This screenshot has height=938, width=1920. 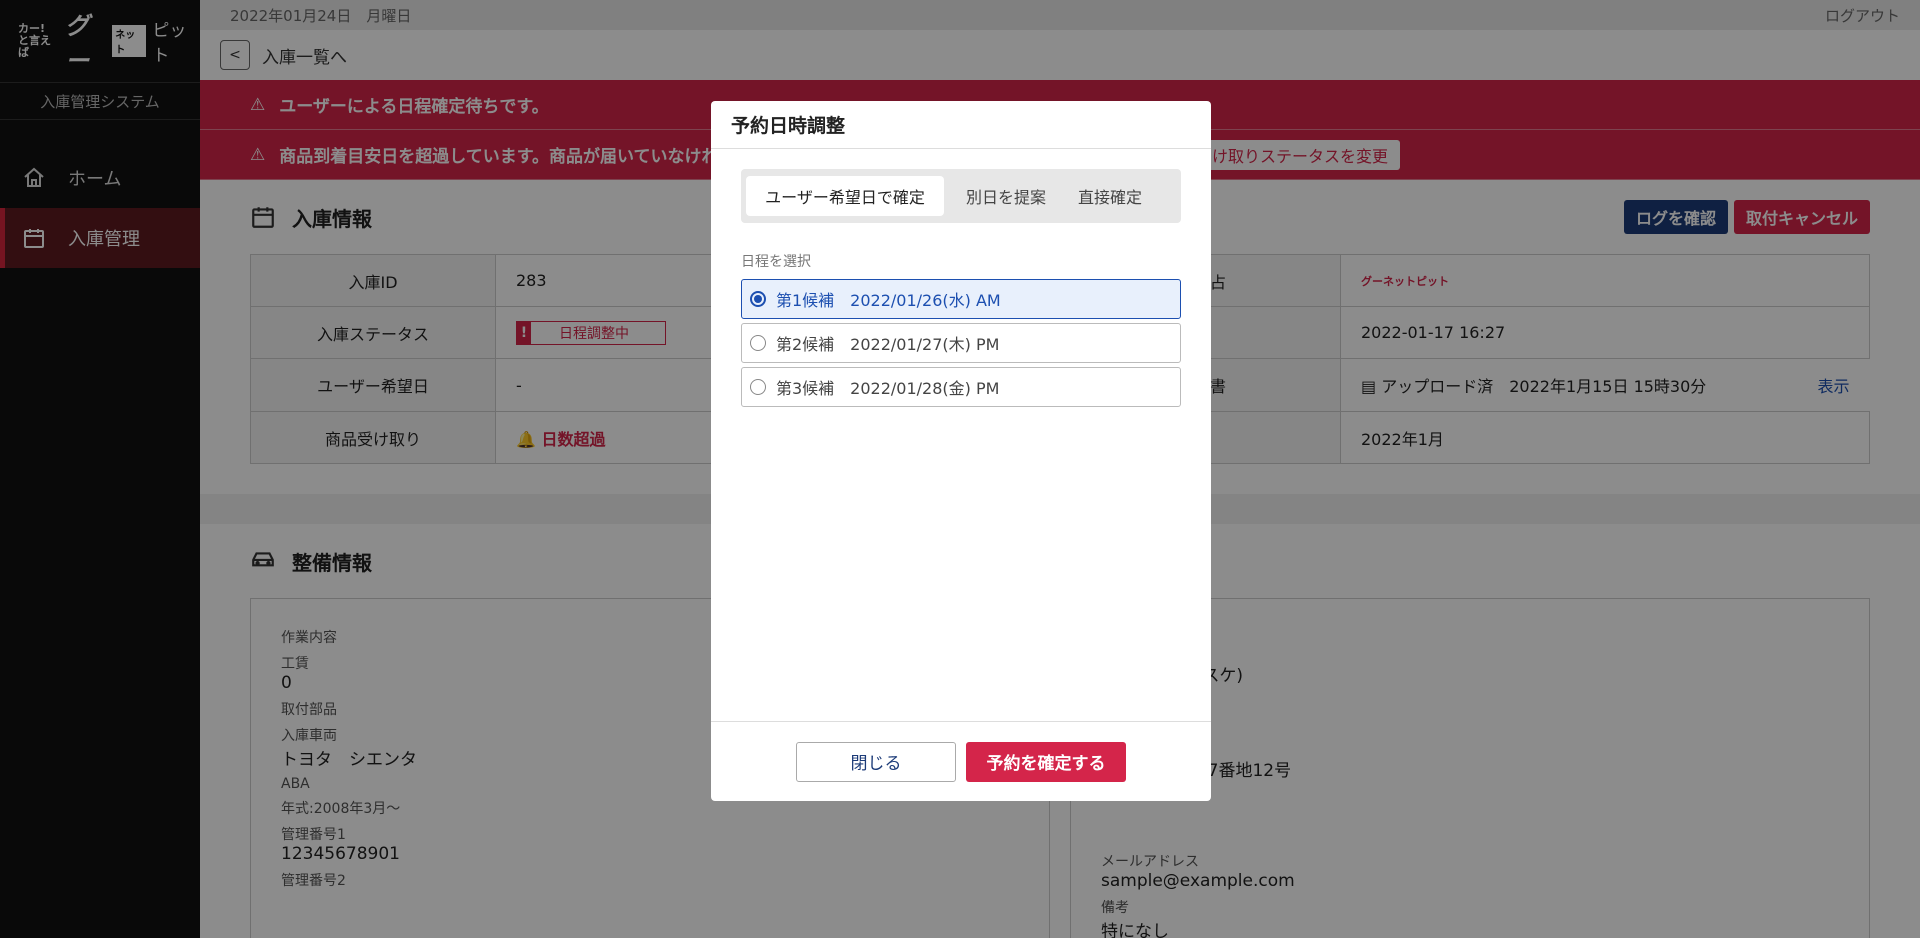 I want to click on confirm-reservation-button: 予約を確定する, so click(x=1046, y=761).